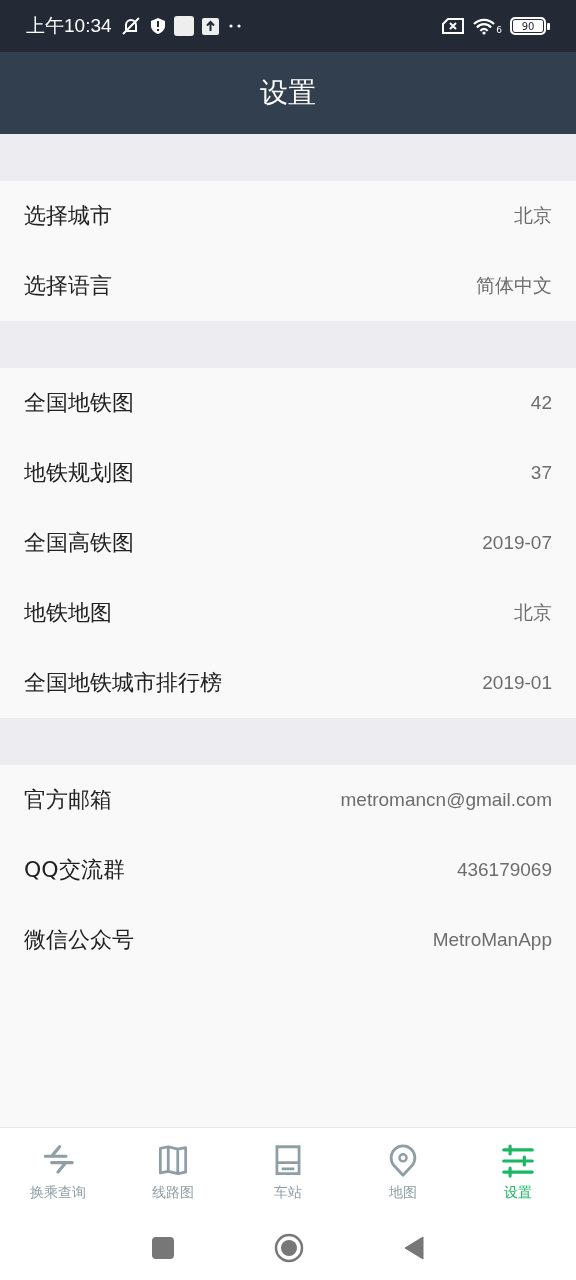  Describe the element at coordinates (79, 403) in the screenshot. I see `setting-label: 全国地铁图` at that location.